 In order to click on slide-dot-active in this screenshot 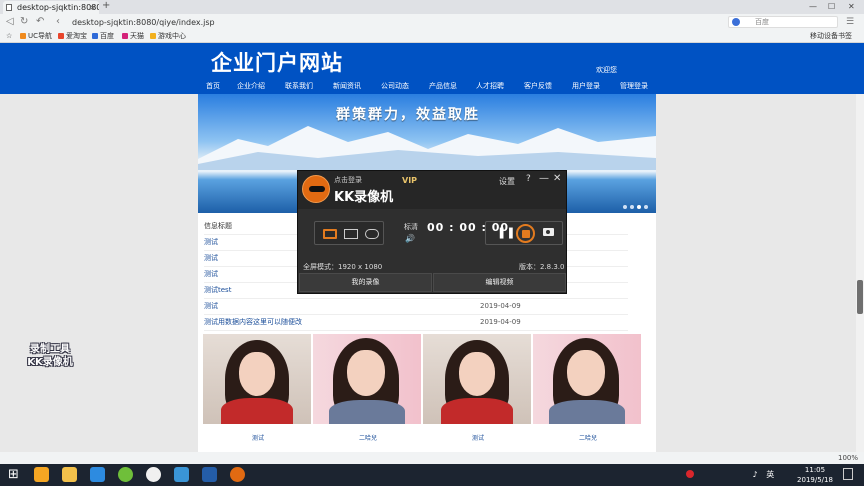, I will do `click(639, 207)`.